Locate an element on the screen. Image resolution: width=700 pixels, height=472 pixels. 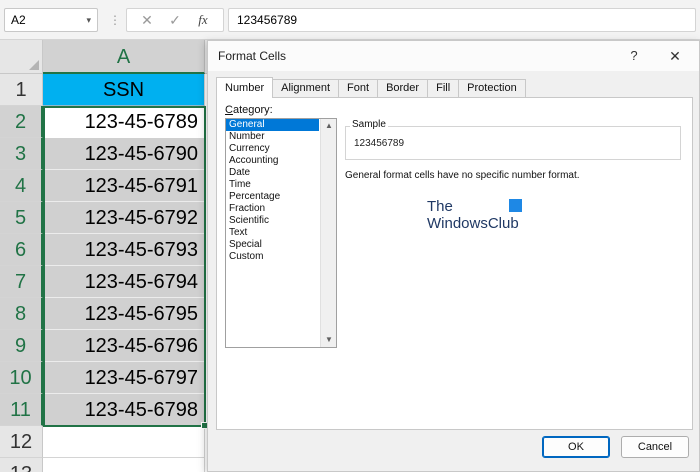
scroll-up-icon: ▲ is located at coordinates (329, 126).